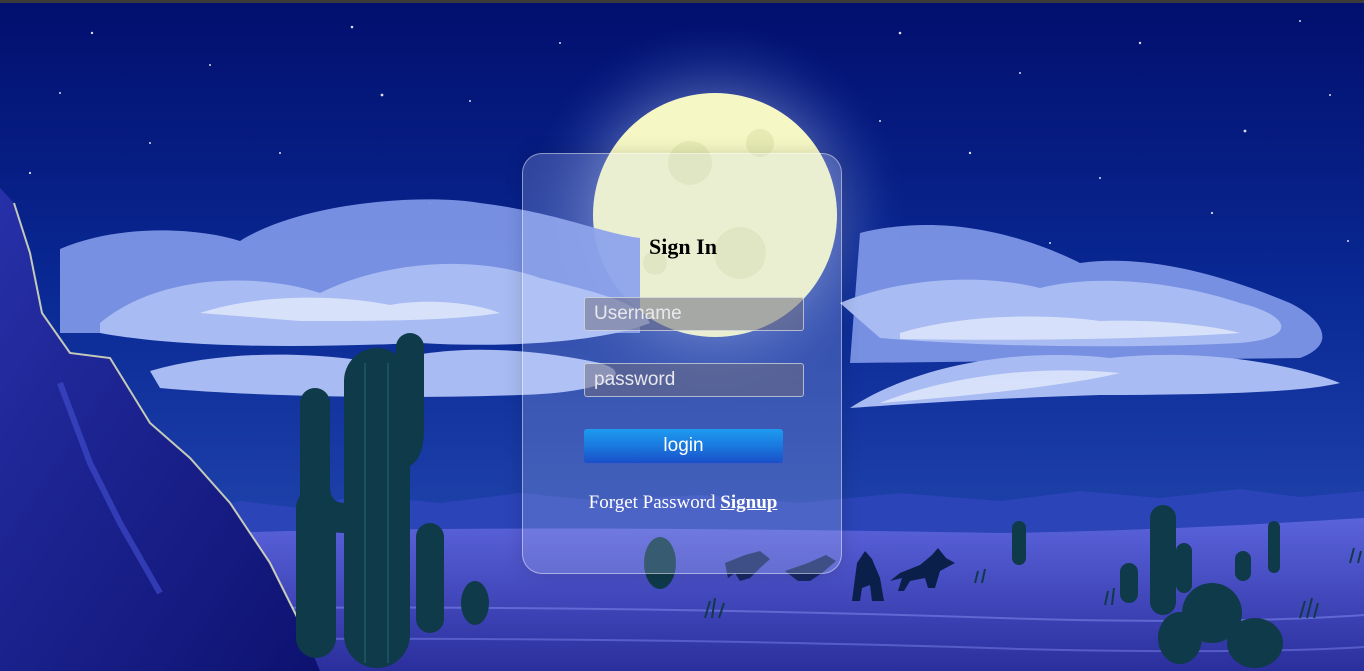 The height and width of the screenshot is (671, 1364). I want to click on top-bar, so click(682, 1).